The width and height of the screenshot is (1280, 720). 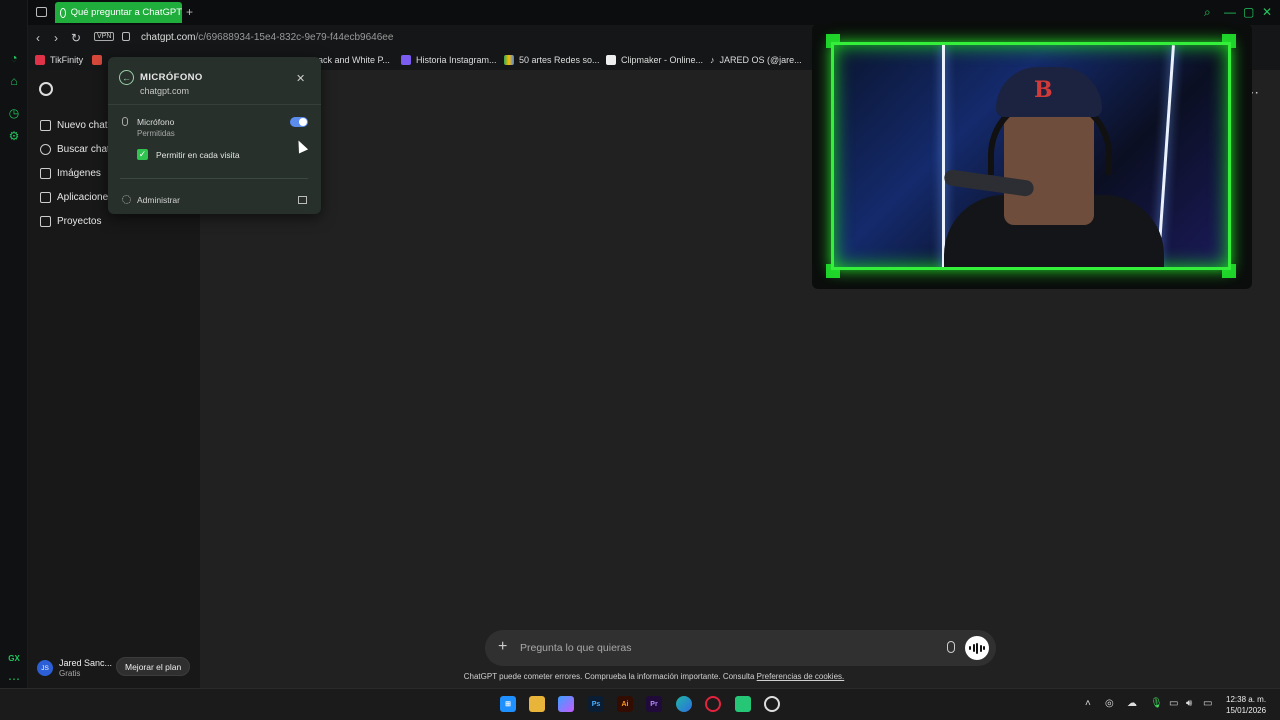 What do you see at coordinates (1173, 703) in the screenshot?
I see `display-icon: ▭` at bounding box center [1173, 703].